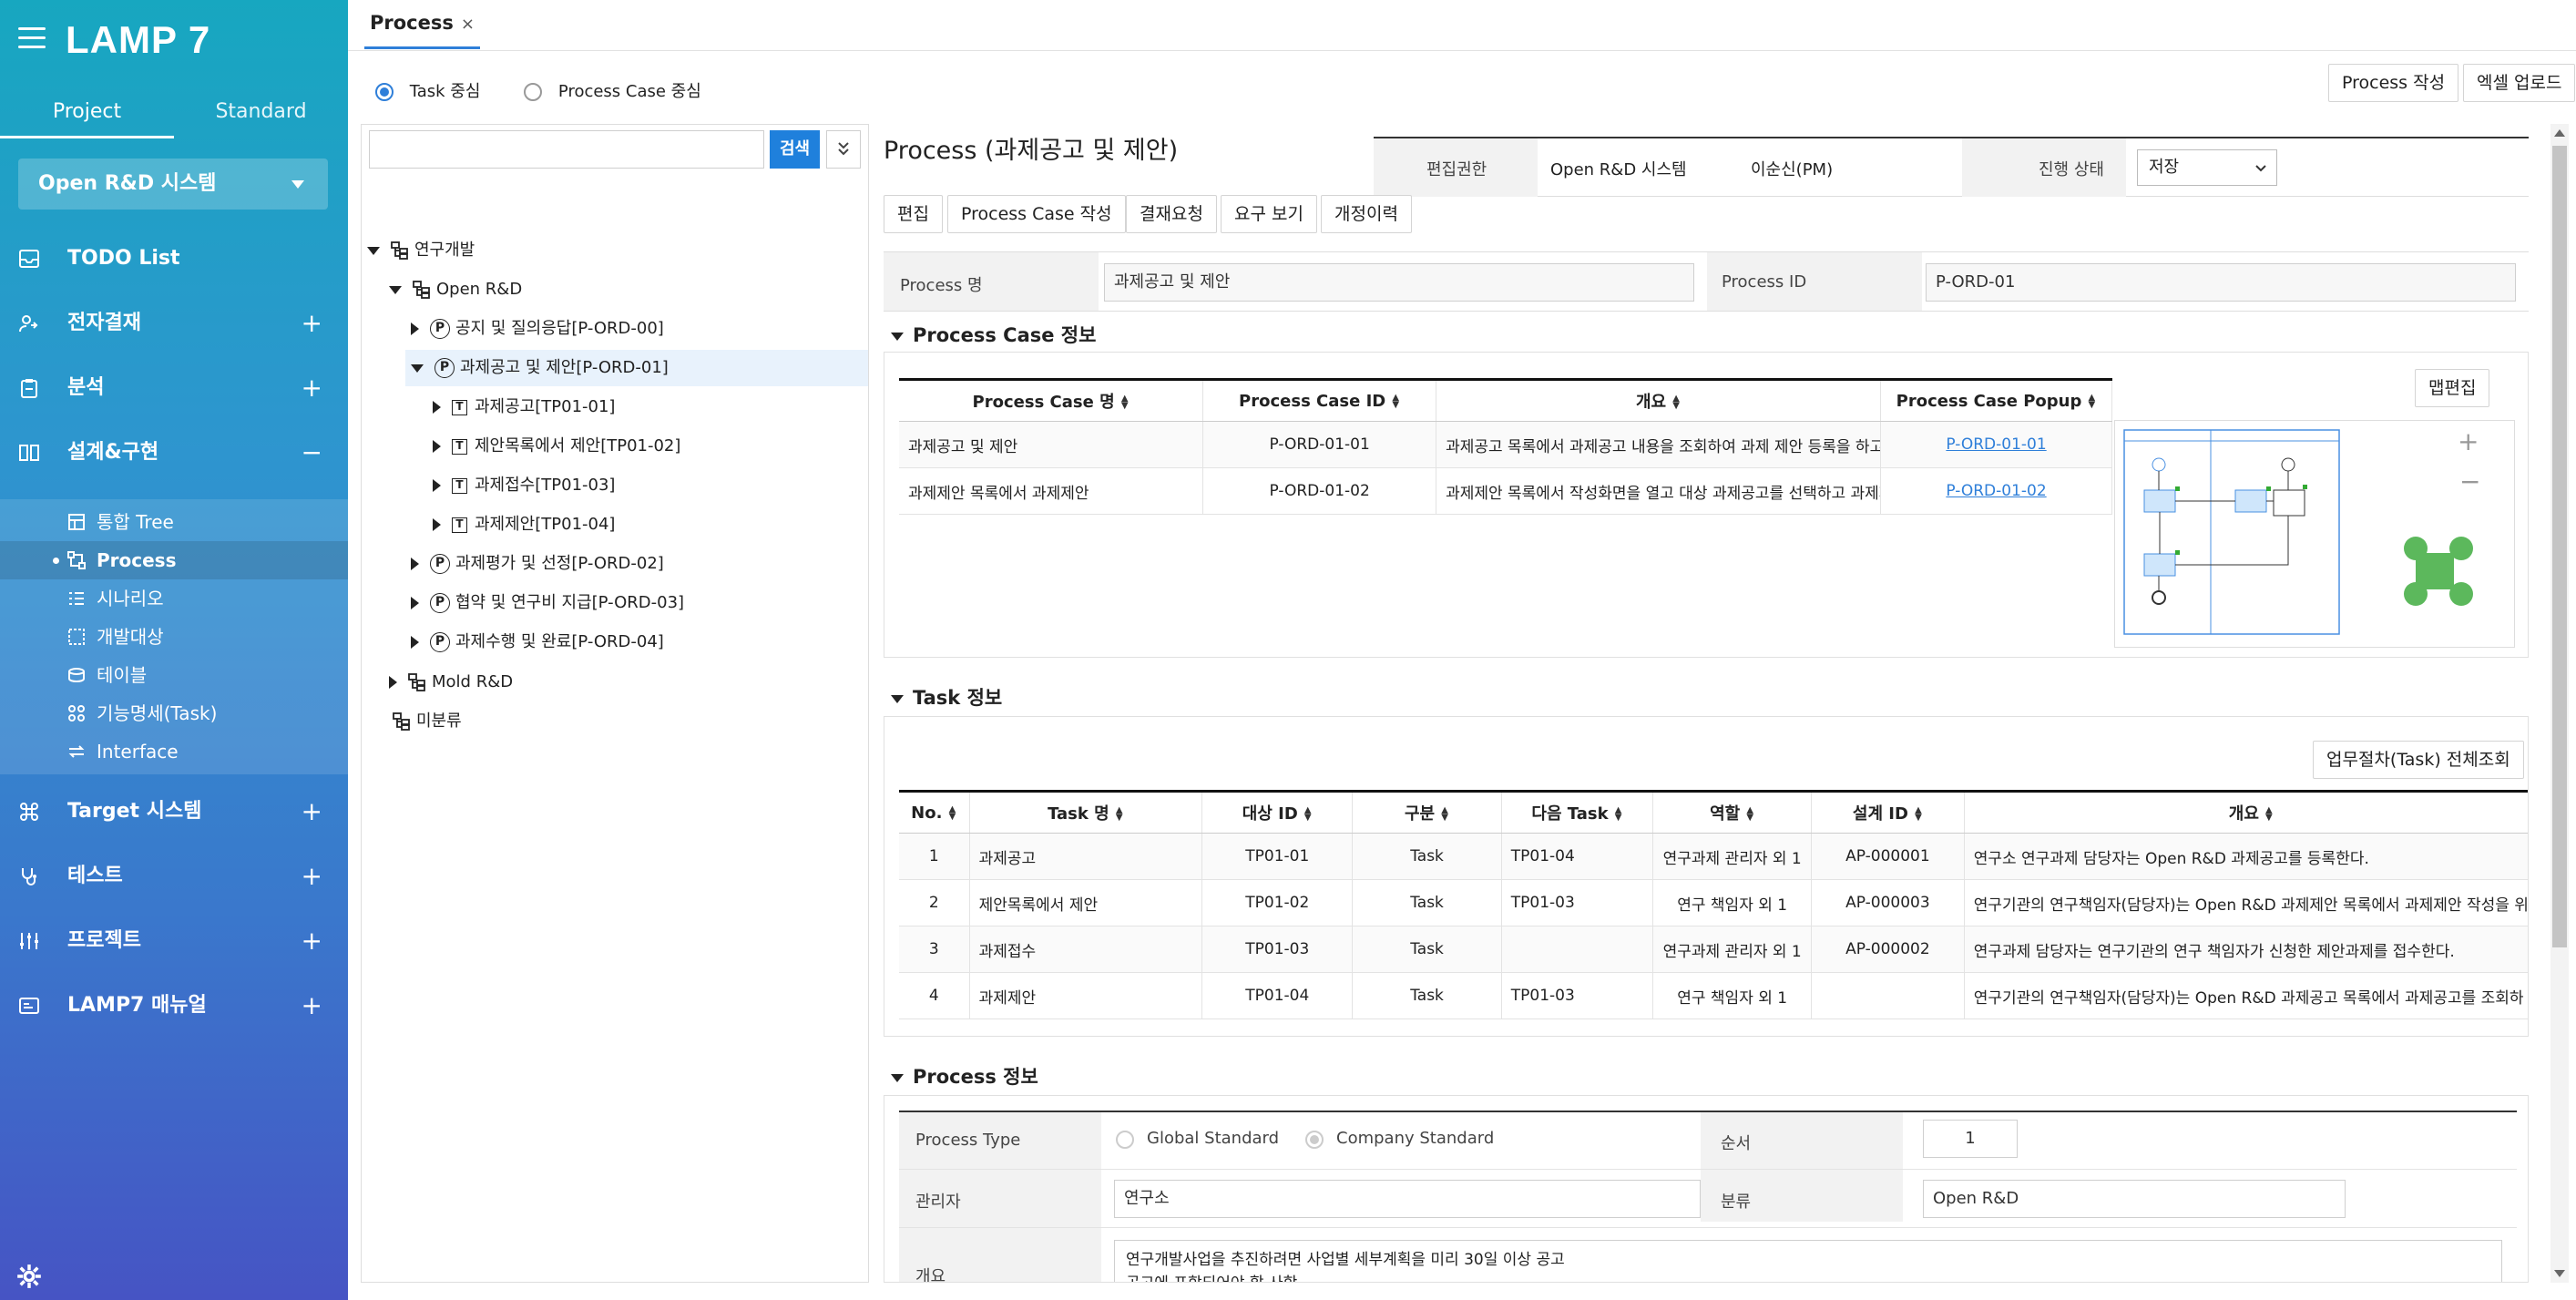  What do you see at coordinates (1269, 214) in the screenshot?
I see `view-requirements-button: 요구 보기` at bounding box center [1269, 214].